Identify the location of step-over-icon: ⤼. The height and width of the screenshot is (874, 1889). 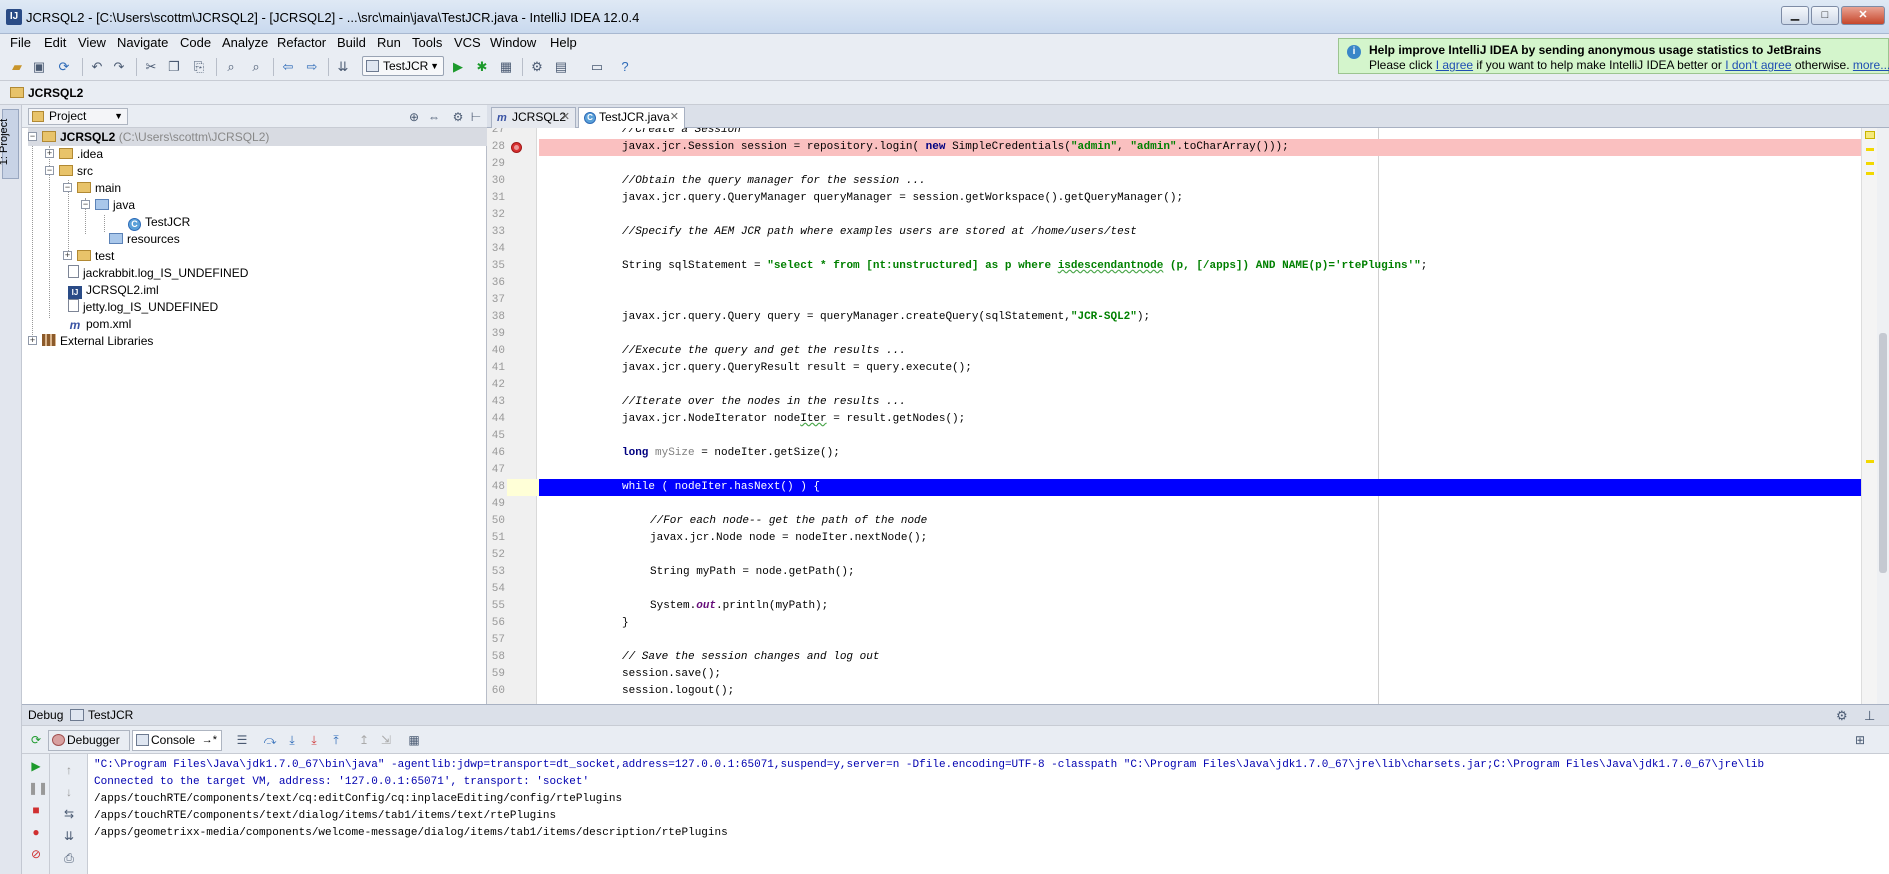
(270, 740).